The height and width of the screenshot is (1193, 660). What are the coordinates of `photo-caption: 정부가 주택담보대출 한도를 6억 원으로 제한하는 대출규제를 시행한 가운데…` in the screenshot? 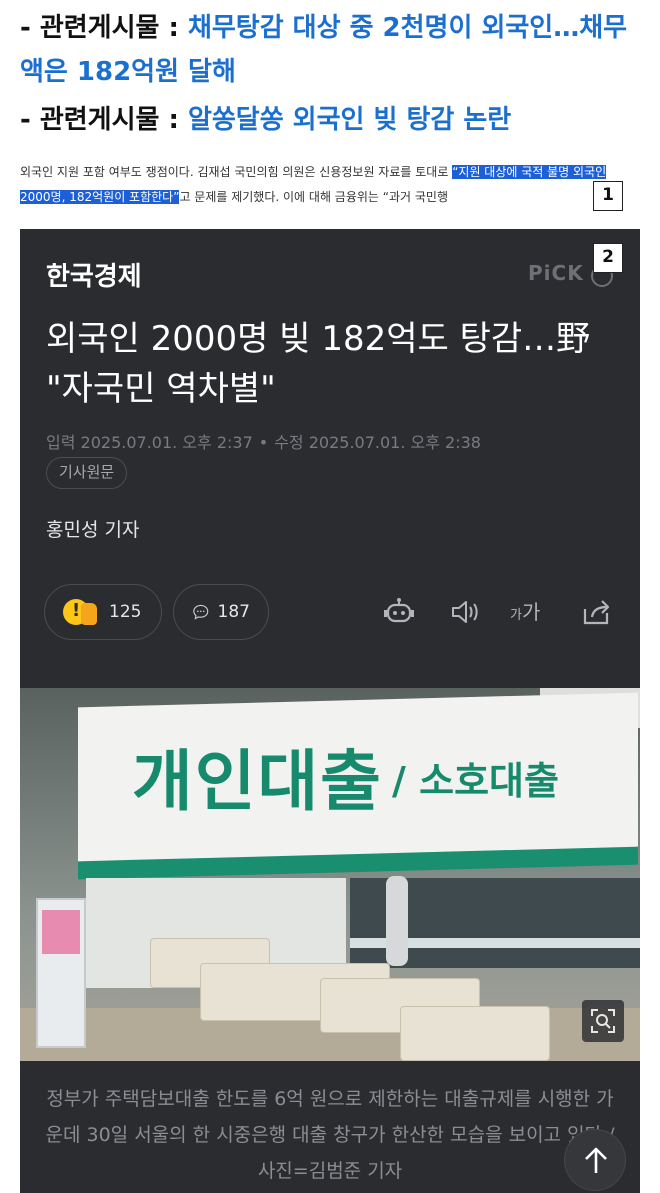 It's located at (330, 1135).